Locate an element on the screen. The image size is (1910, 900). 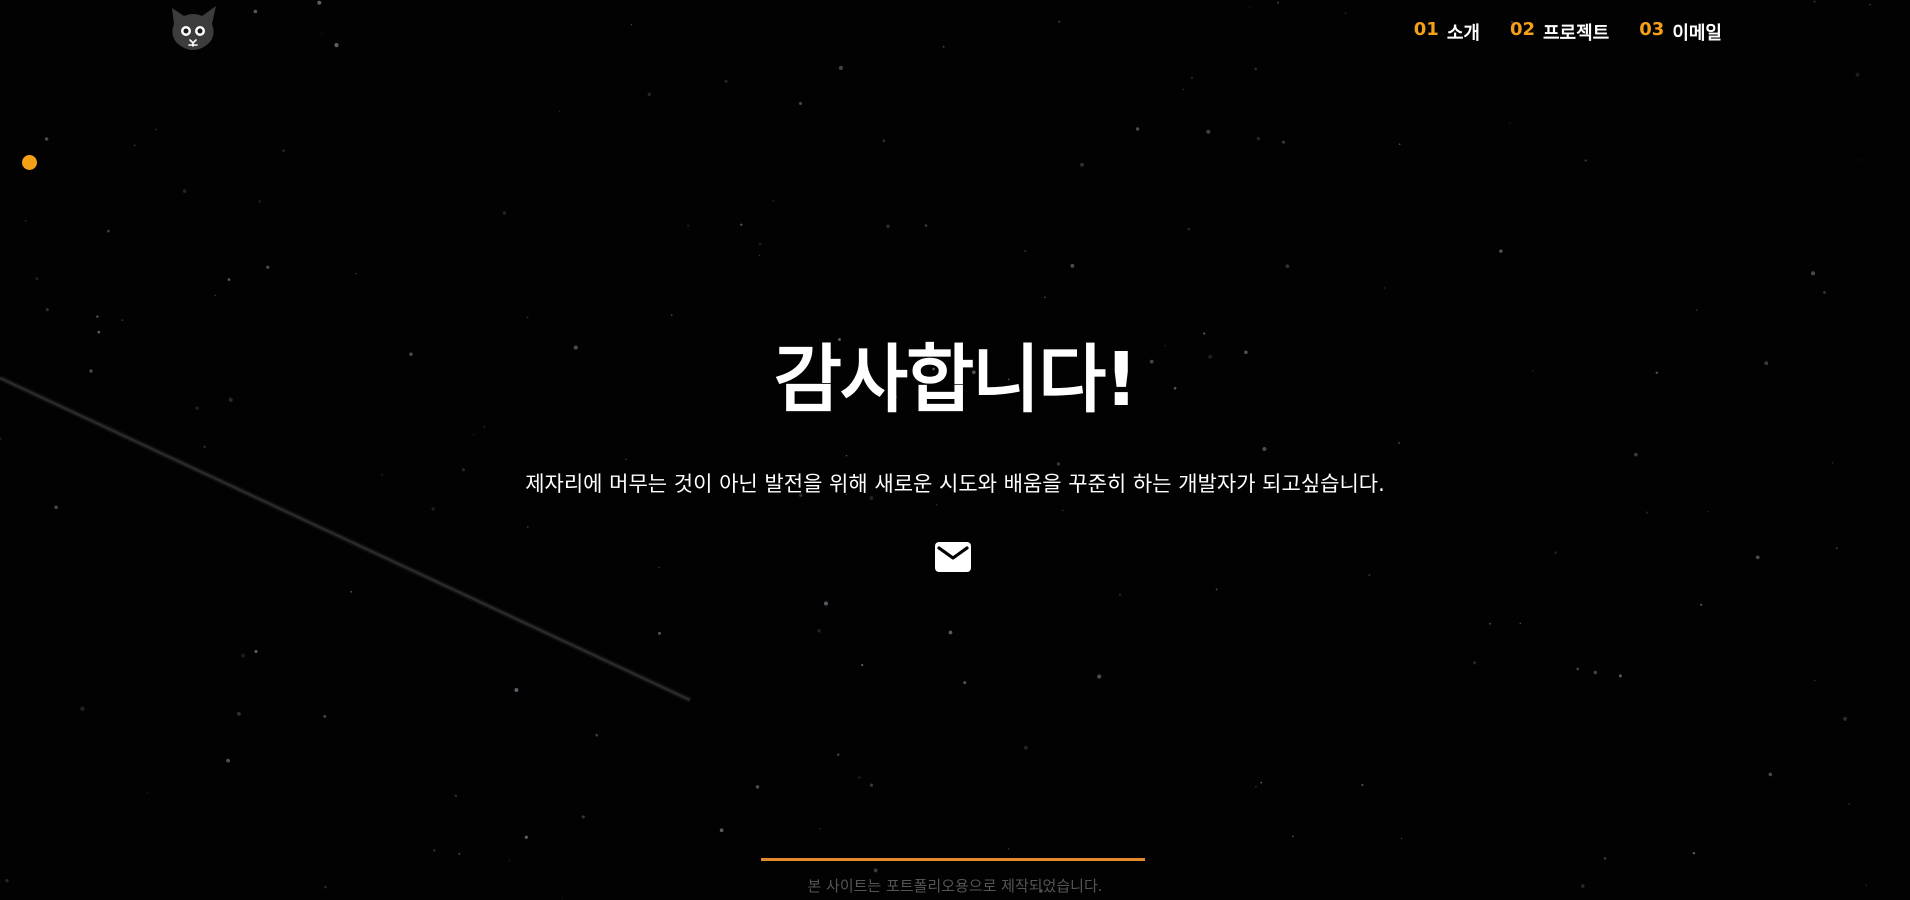
nav-number: 02 is located at coordinates (1522, 29).